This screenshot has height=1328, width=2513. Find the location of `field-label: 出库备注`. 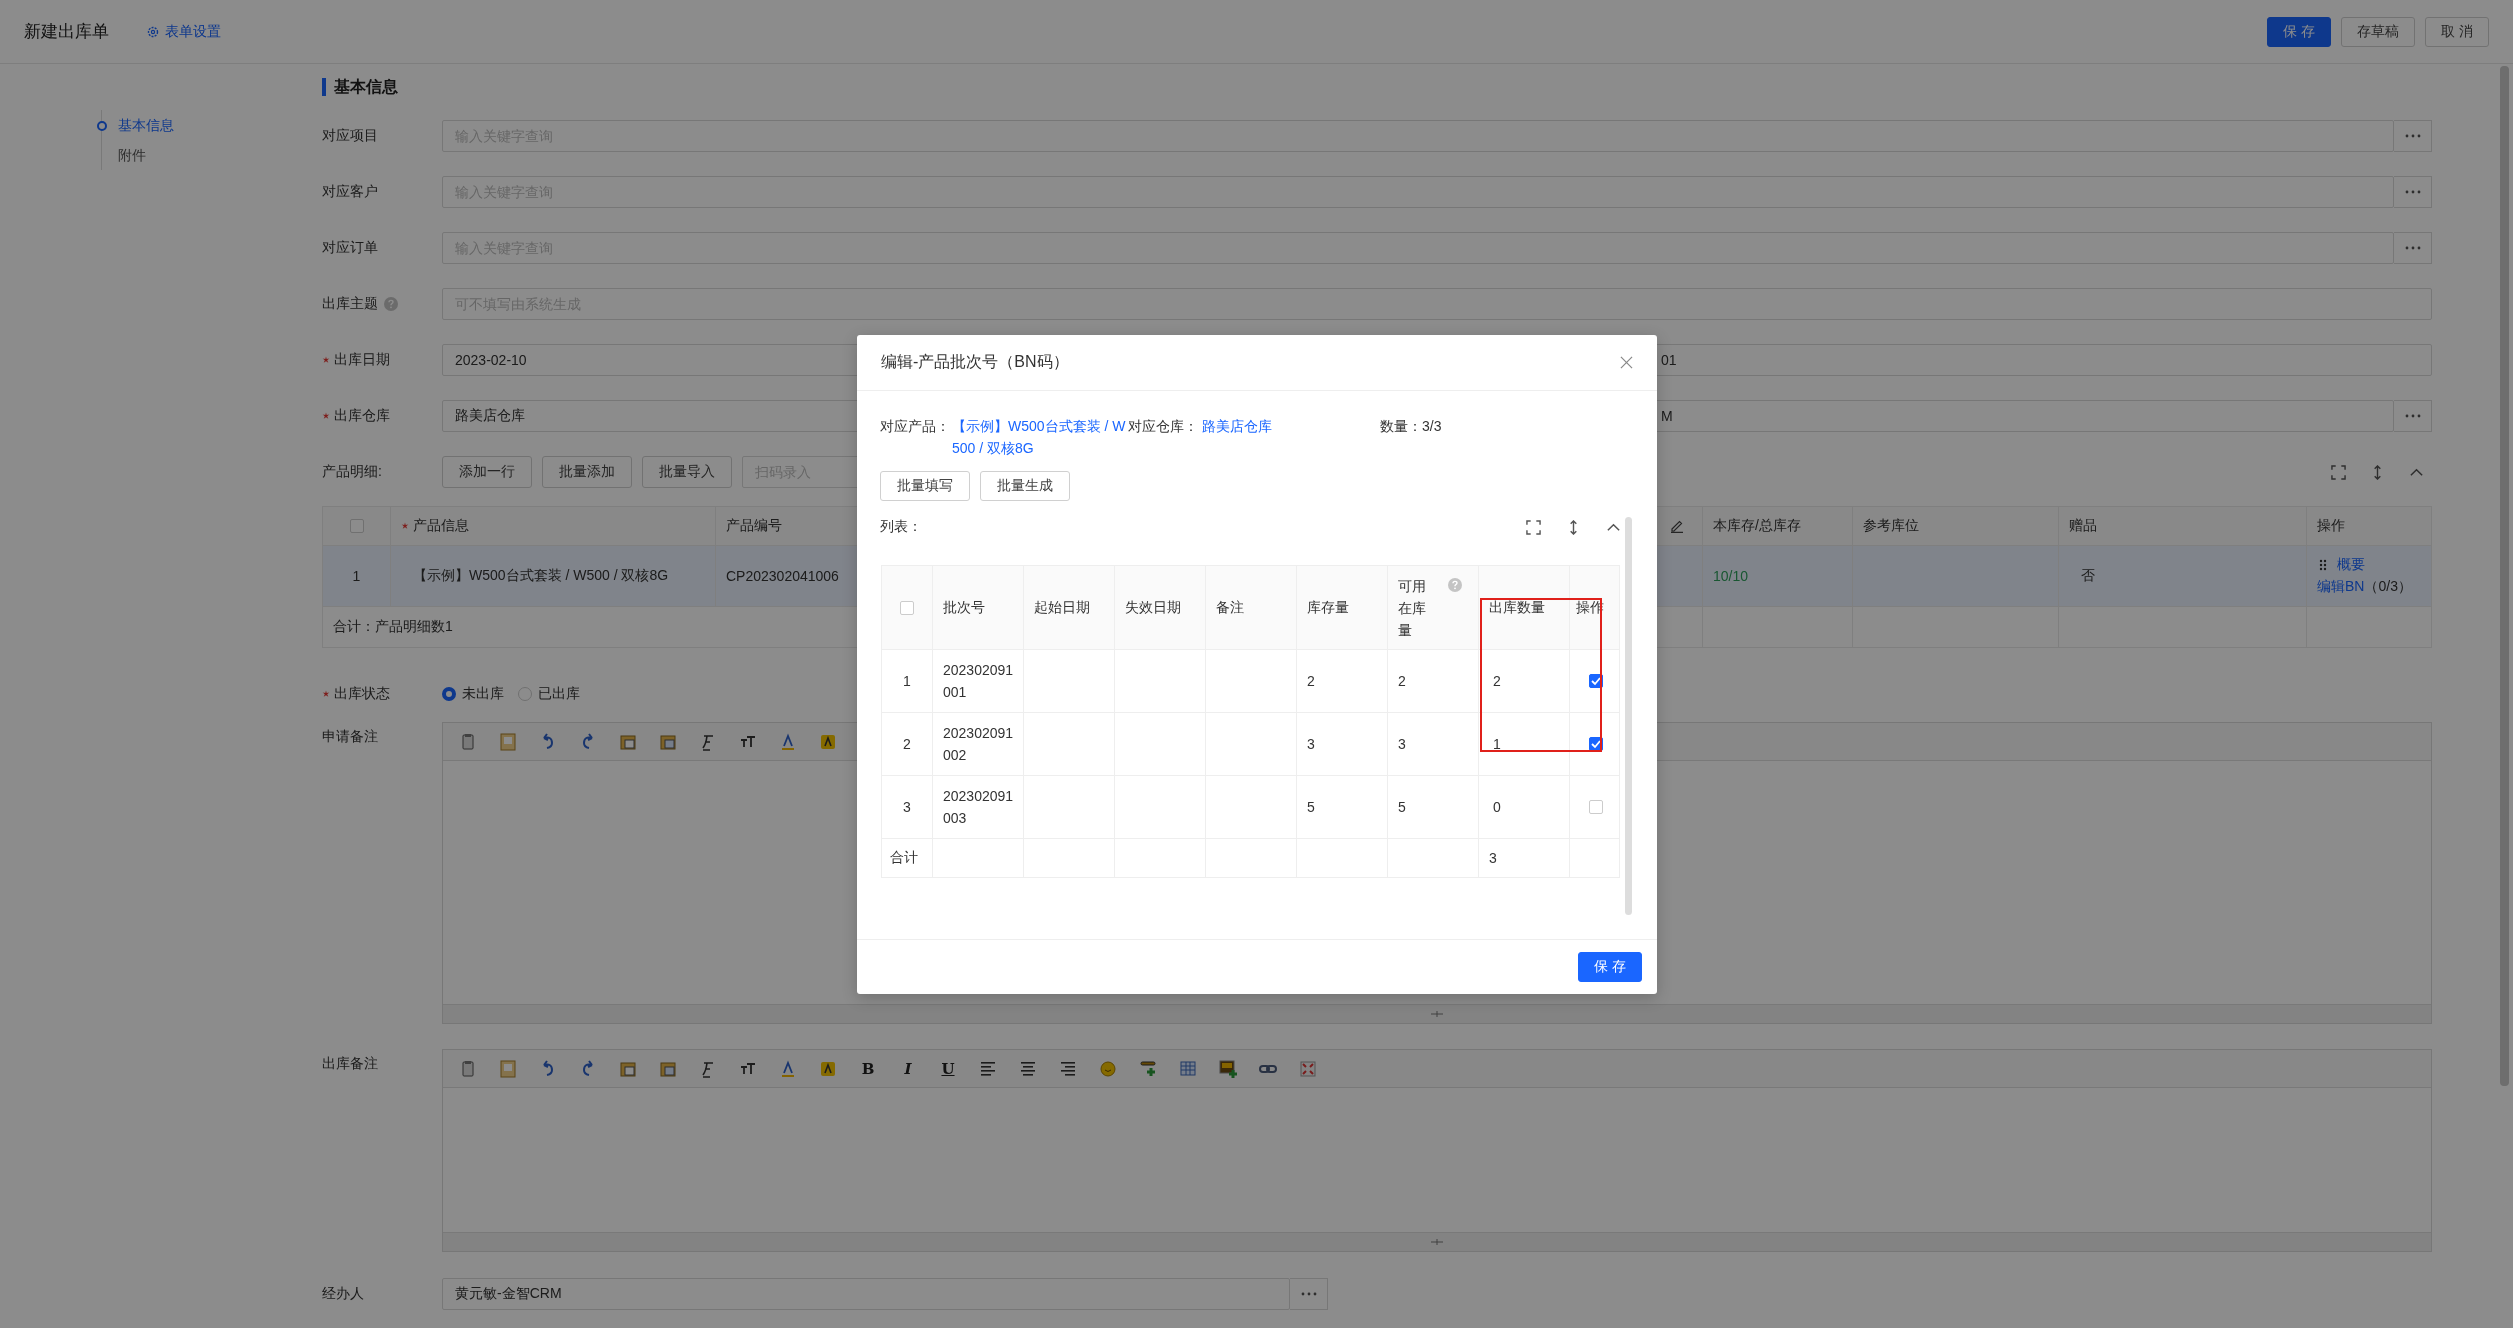

field-label: 出库备注 is located at coordinates (350, 1064).